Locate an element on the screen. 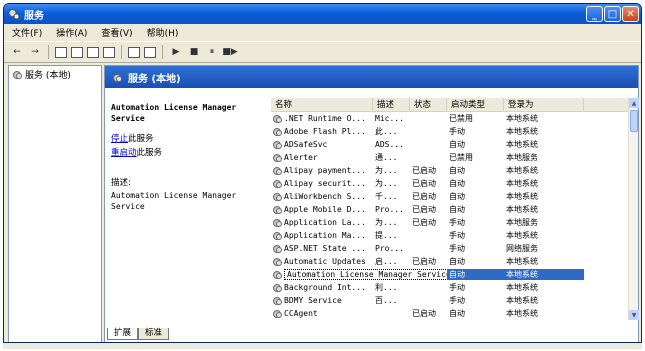 The image size is (645, 351). table-row: Background Int... 利... 手动 本地系统 is located at coordinates (450, 287).